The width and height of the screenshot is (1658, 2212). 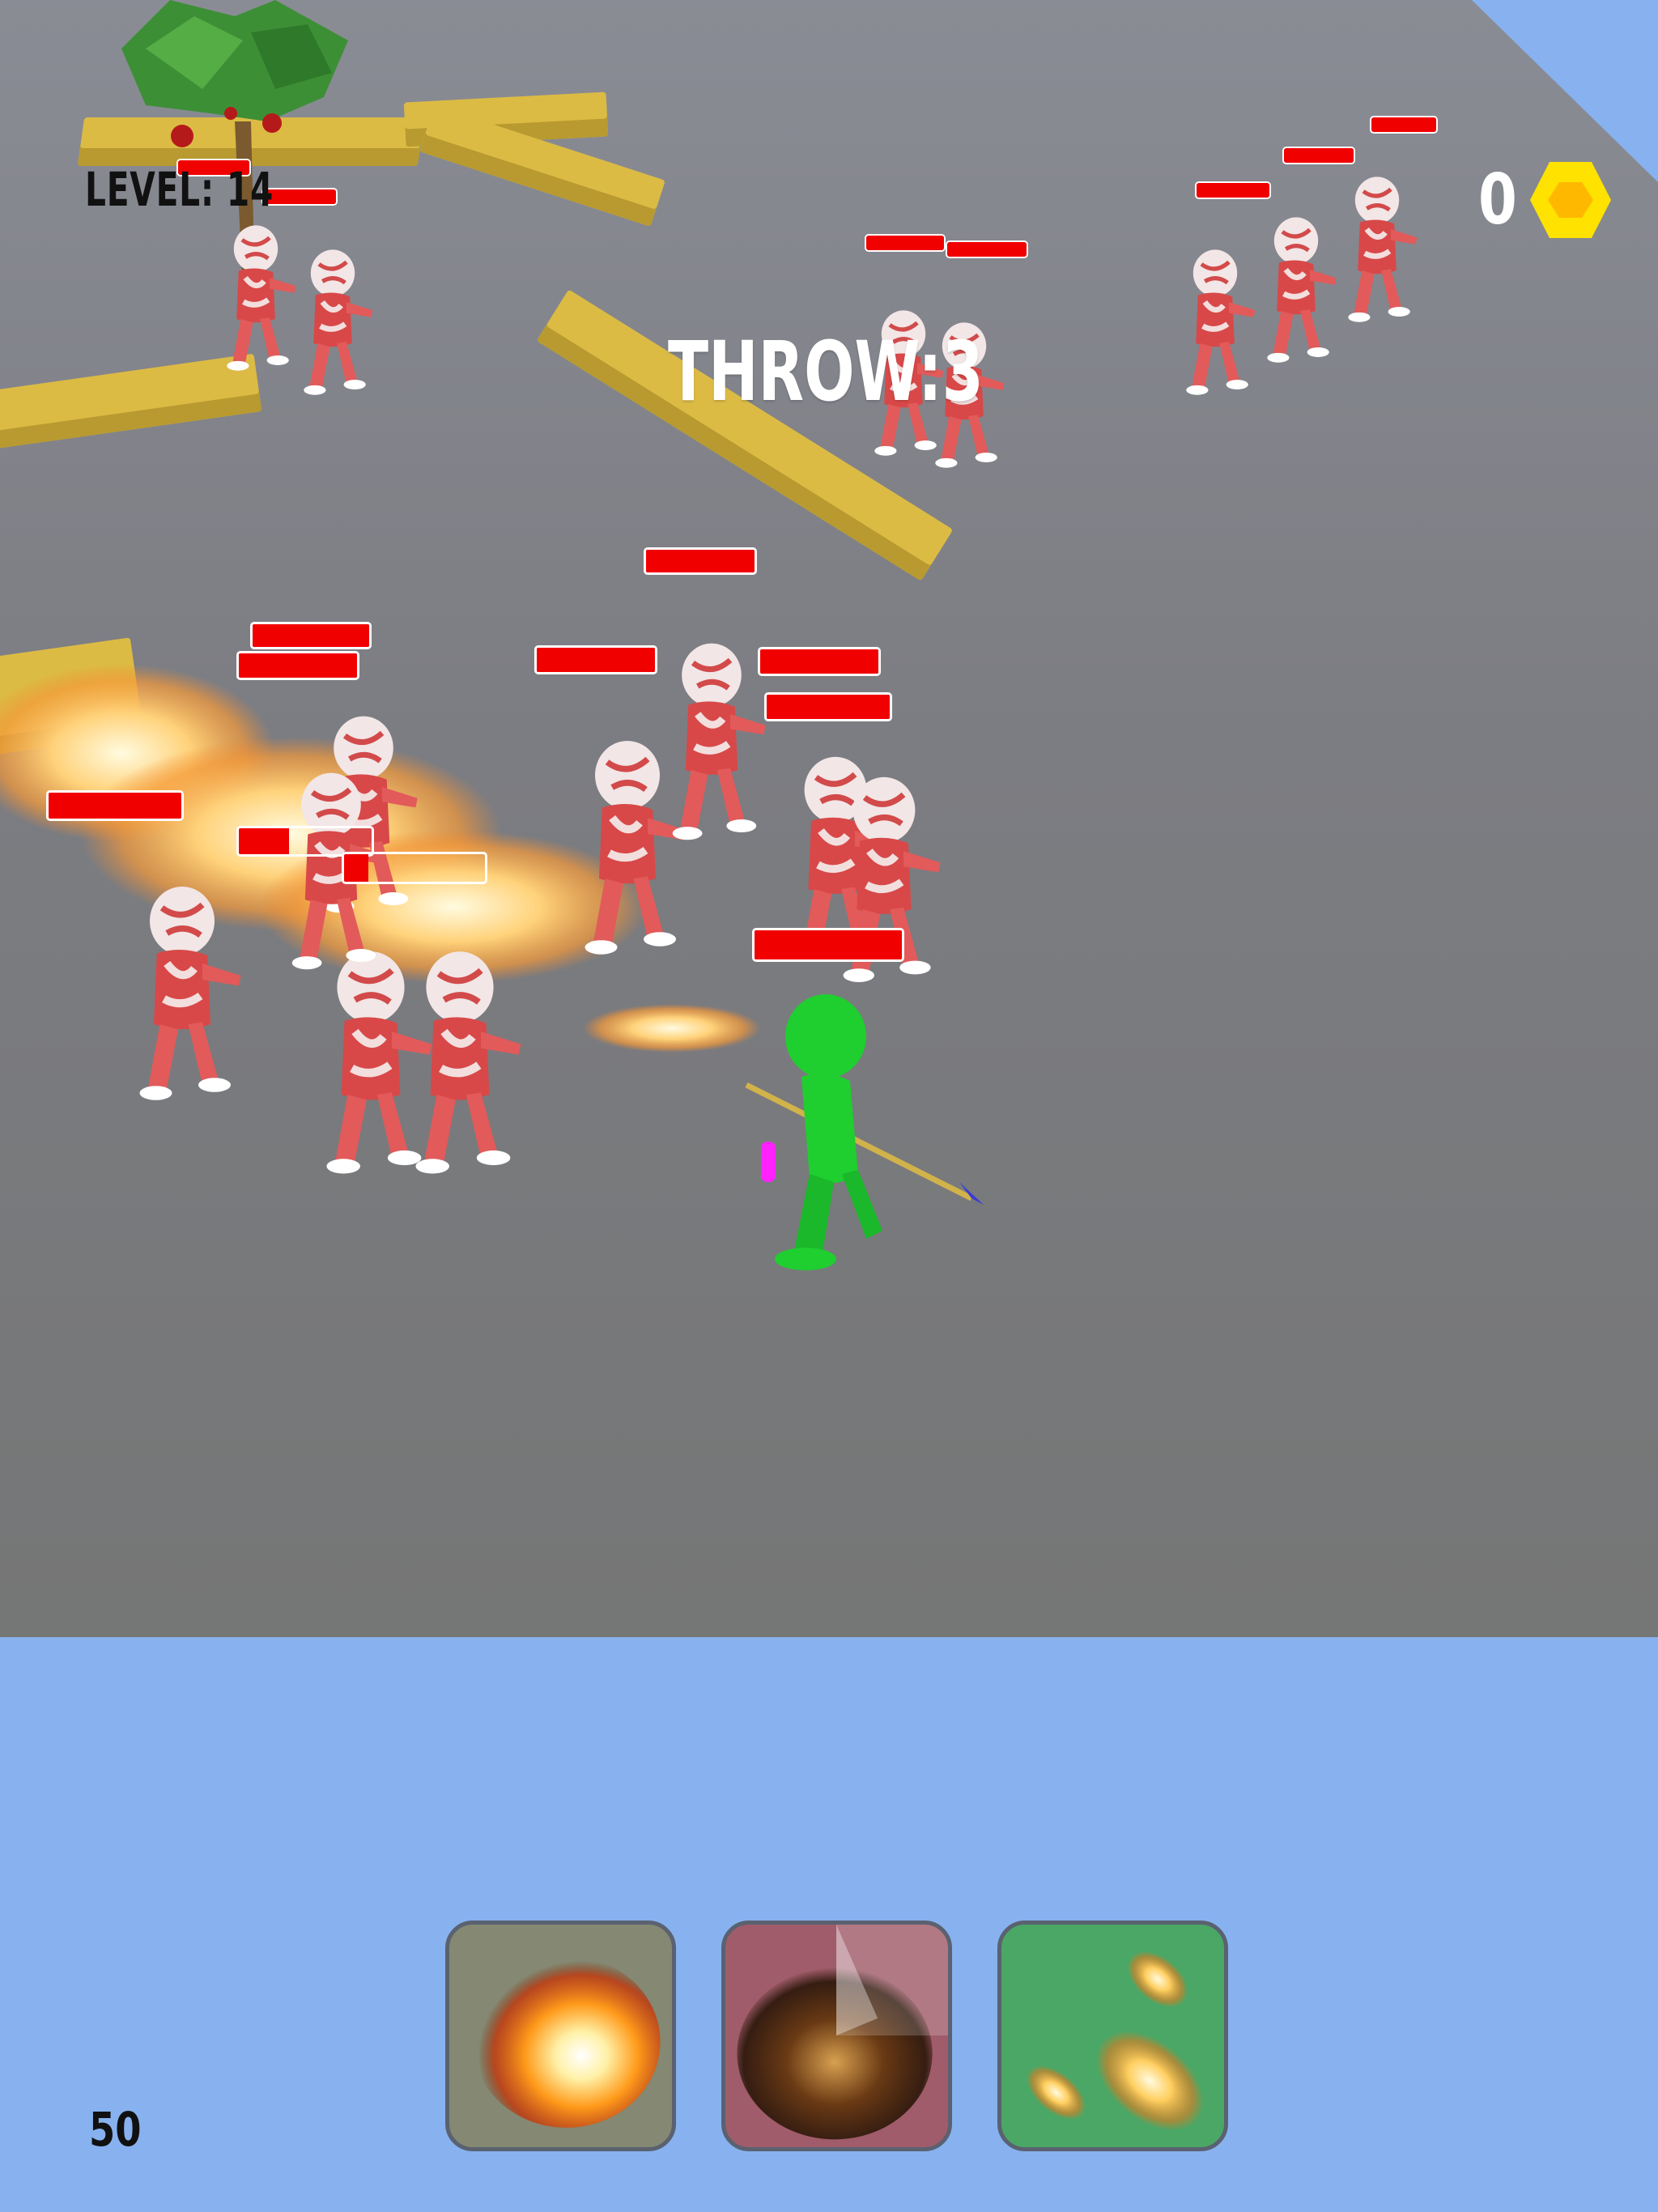 What do you see at coordinates (1565, 91) in the screenshot?
I see `sky-corner` at bounding box center [1565, 91].